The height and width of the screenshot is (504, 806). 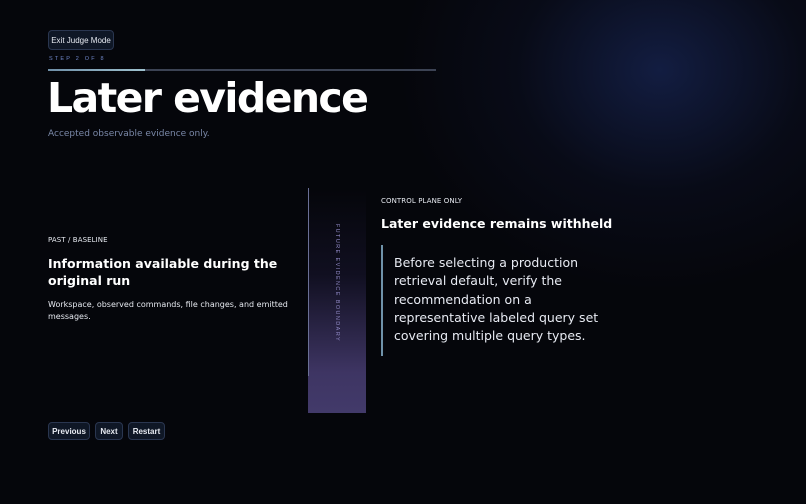 What do you see at coordinates (242, 70) in the screenshot?
I see `progress-bar` at bounding box center [242, 70].